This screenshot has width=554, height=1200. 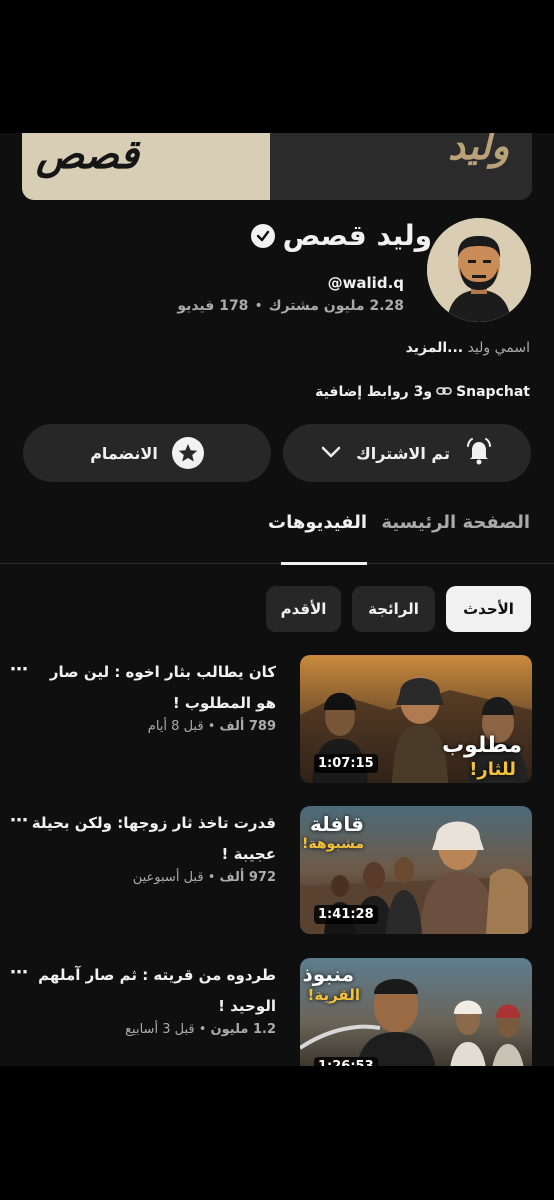 What do you see at coordinates (324, 563) in the screenshot?
I see `active-tab-indicator` at bounding box center [324, 563].